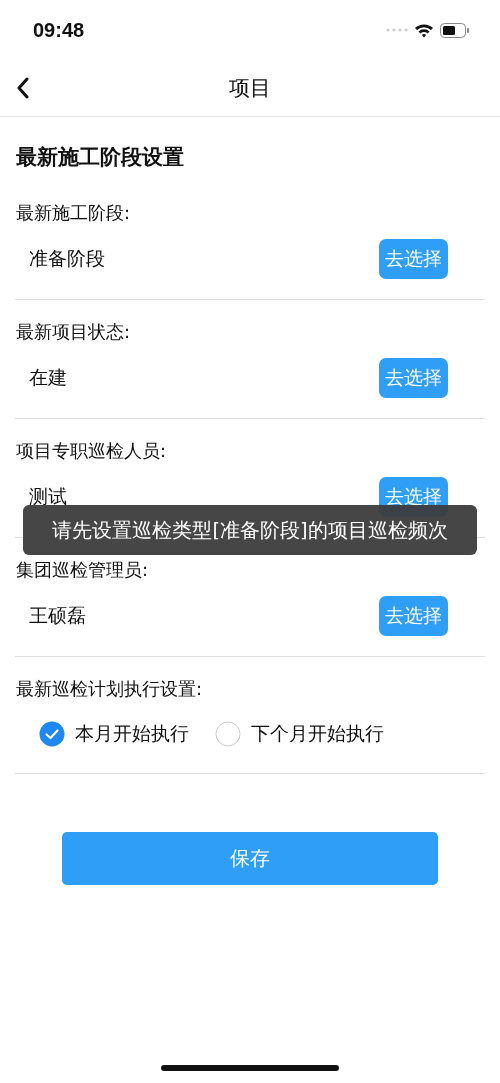  I want to click on back-icon, so click(23, 88).